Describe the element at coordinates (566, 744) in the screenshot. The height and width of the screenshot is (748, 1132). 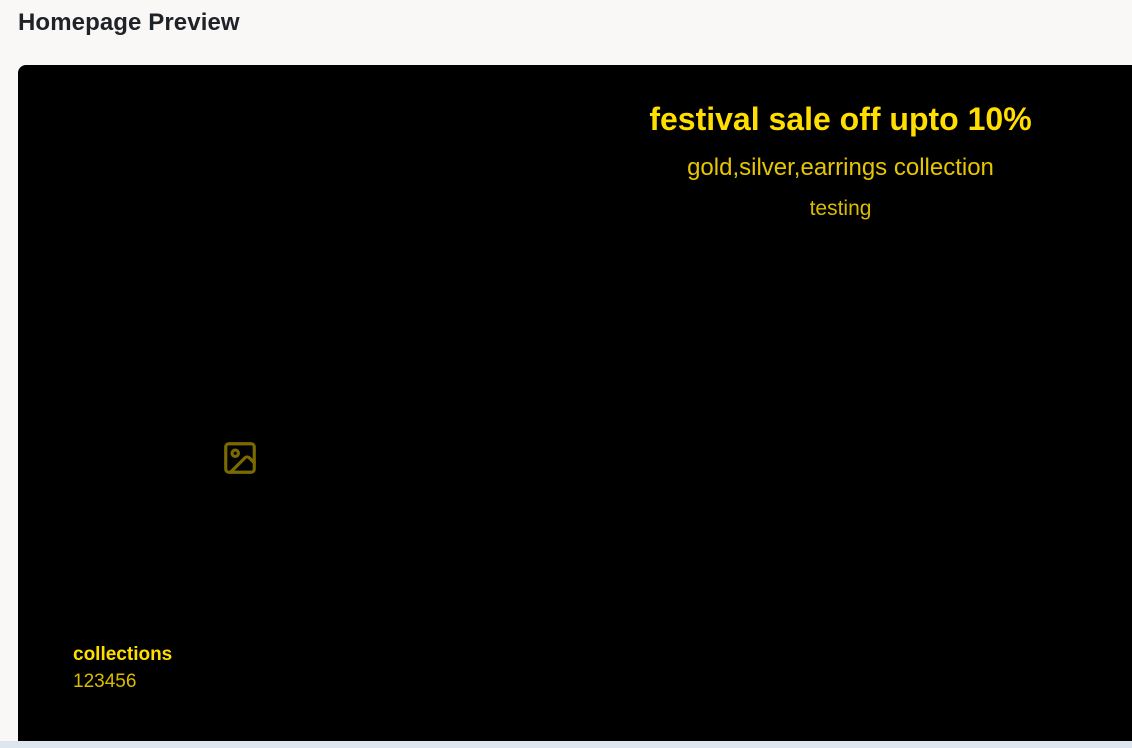
I see `bottom-scrollbar-strip` at that location.